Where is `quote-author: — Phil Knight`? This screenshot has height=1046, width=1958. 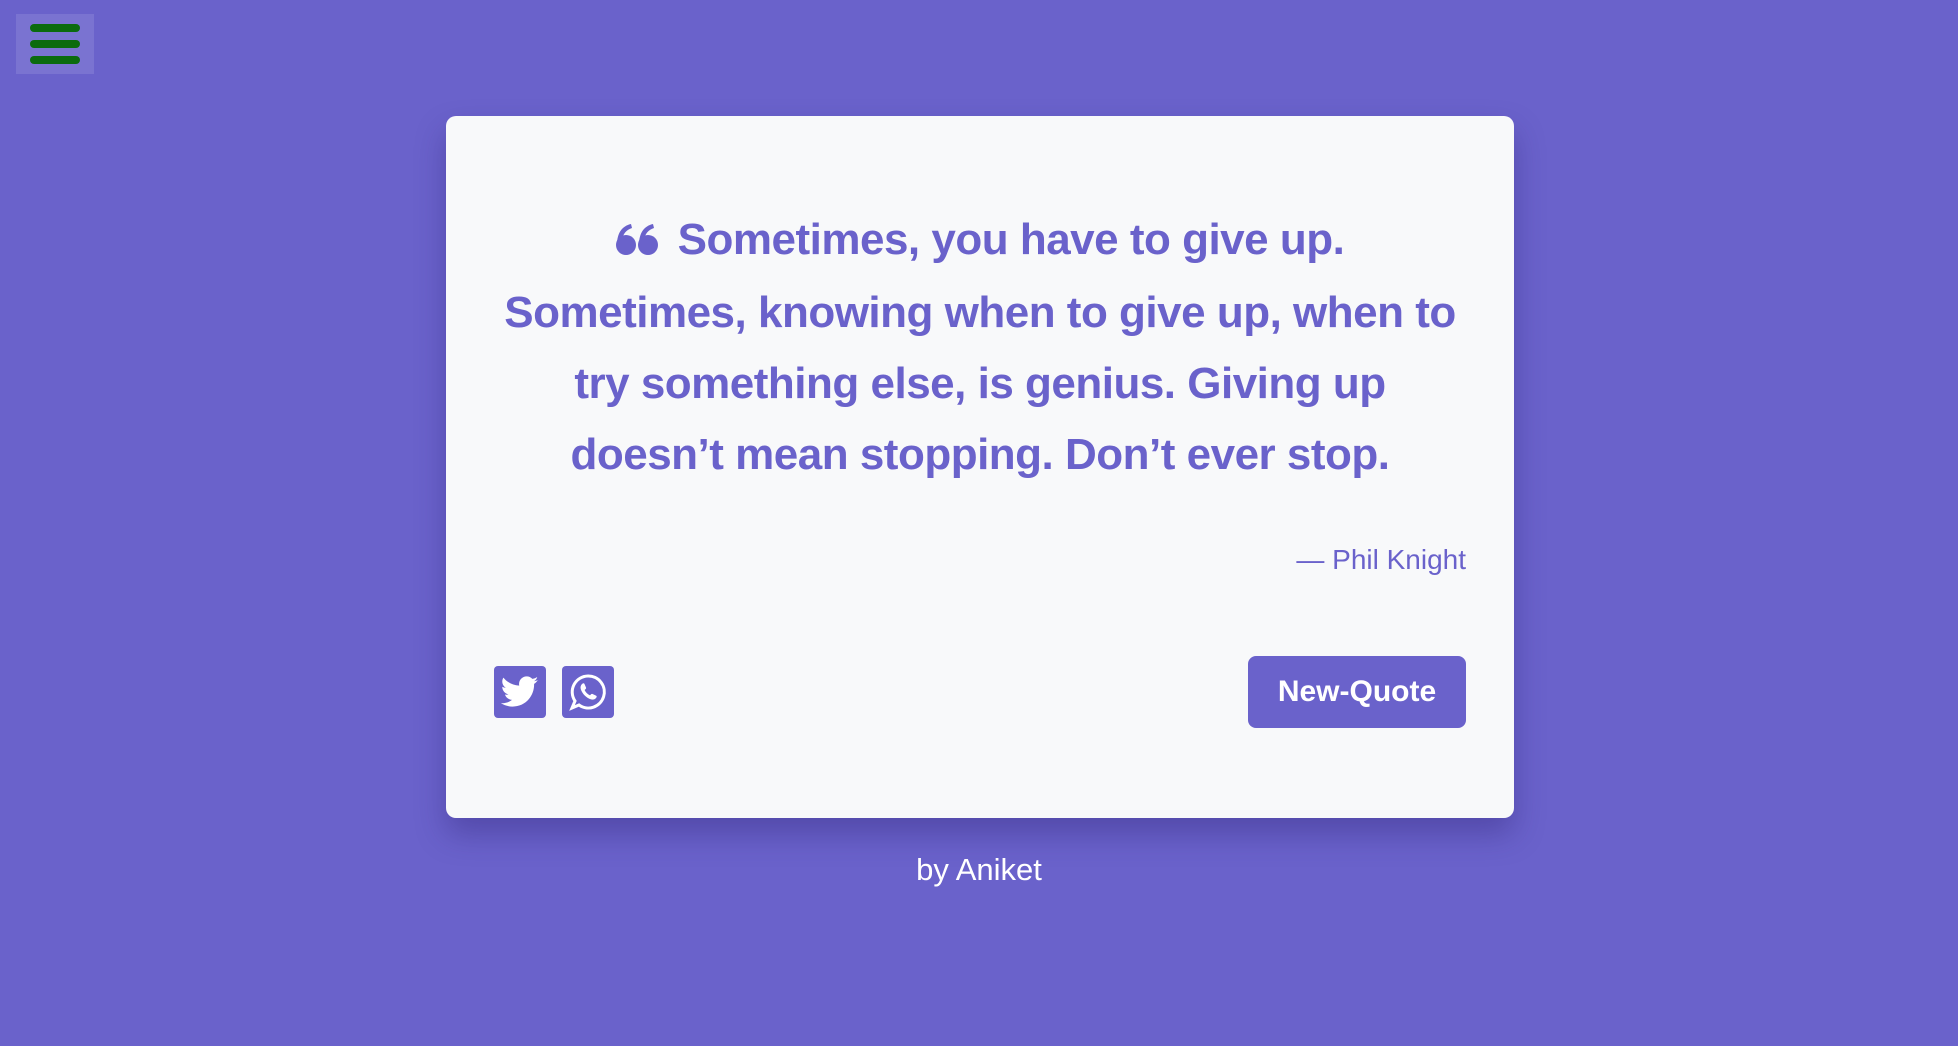 quote-author: — Phil Knight is located at coordinates (1381, 559).